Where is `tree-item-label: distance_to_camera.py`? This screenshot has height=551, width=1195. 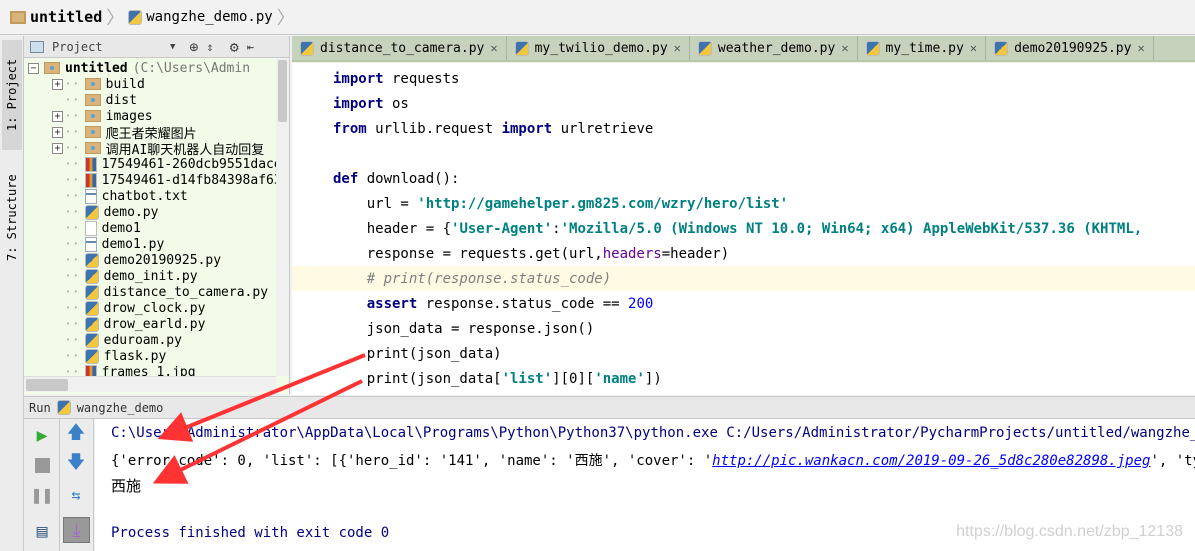
tree-item-label: distance_to_camera.py is located at coordinates (186, 292).